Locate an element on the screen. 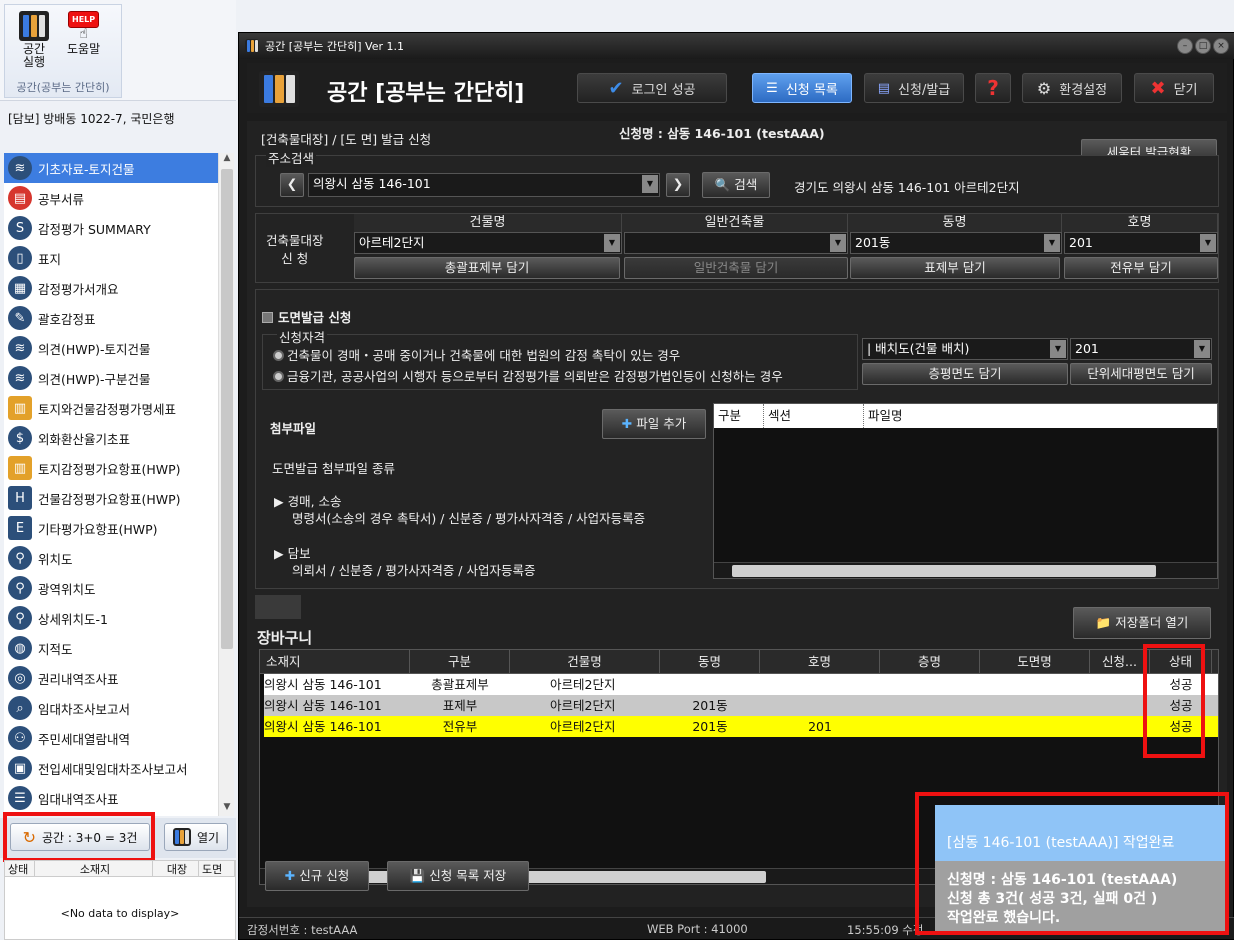 The image size is (1234, 940). general-building-select: ▼ is located at coordinates (736, 243).